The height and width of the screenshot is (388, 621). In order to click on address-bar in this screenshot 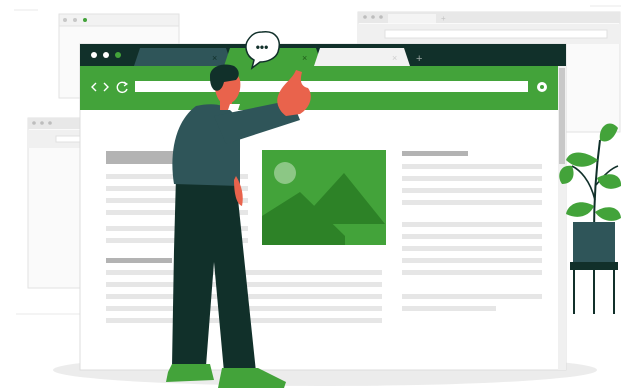, I will do `click(331, 86)`.